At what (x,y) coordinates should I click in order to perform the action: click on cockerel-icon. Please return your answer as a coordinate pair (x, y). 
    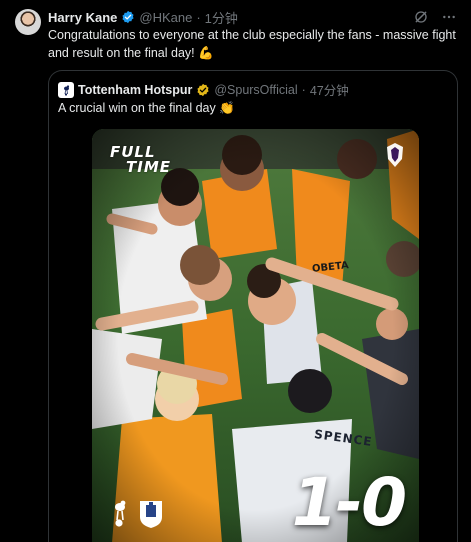
    Looking at the image, I should click on (67, 90).